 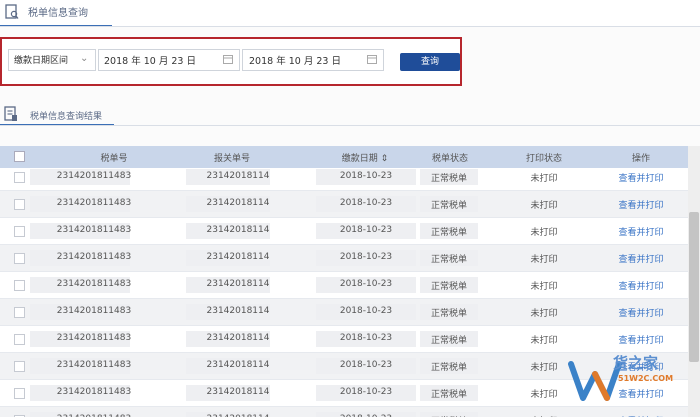 I want to click on page-title: 税单信息查询, so click(x=58, y=13).